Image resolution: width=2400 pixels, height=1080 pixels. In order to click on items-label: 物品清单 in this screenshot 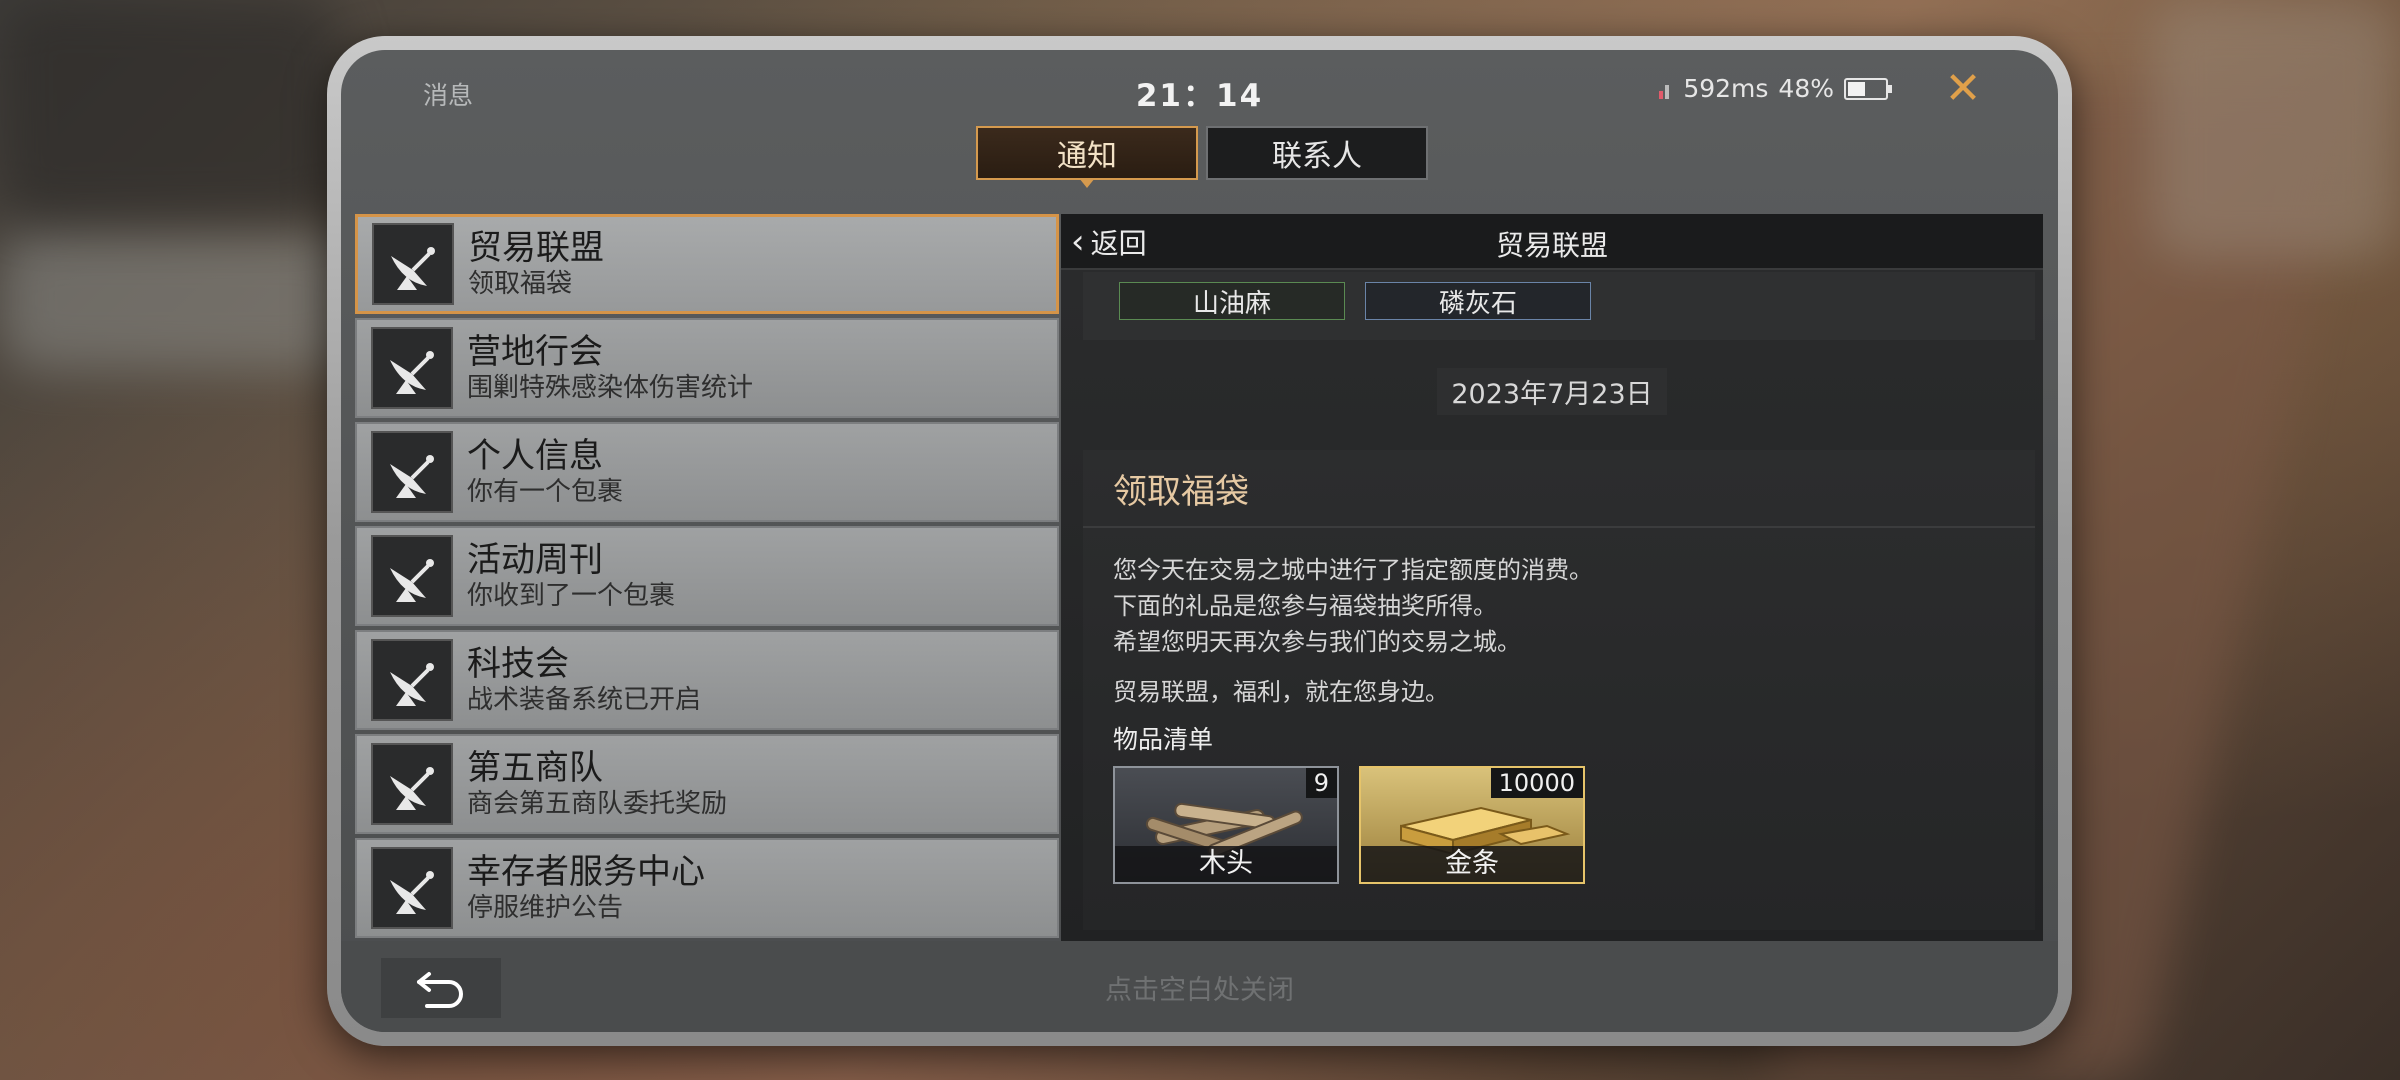, I will do `click(1163, 739)`.